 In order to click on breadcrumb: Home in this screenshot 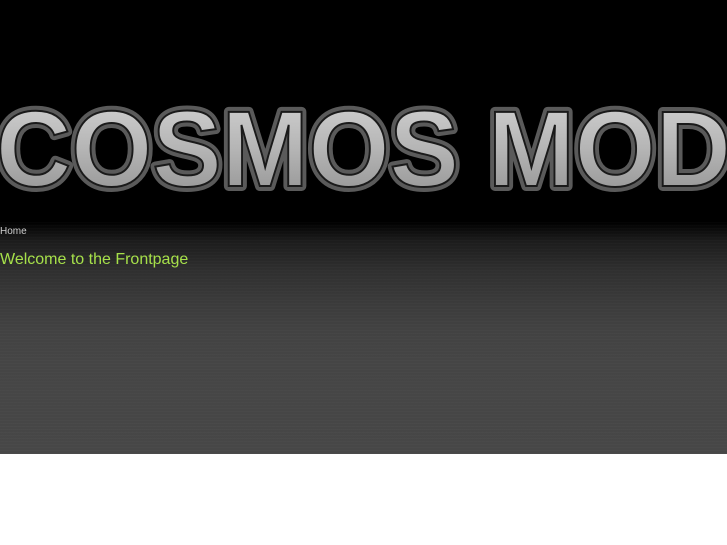, I will do `click(13, 232)`.